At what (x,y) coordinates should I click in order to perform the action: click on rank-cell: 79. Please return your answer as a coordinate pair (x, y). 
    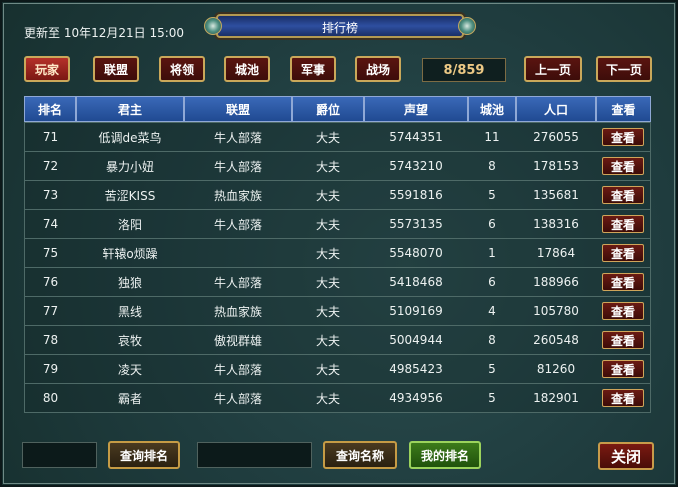
    Looking at the image, I should click on (50, 368).